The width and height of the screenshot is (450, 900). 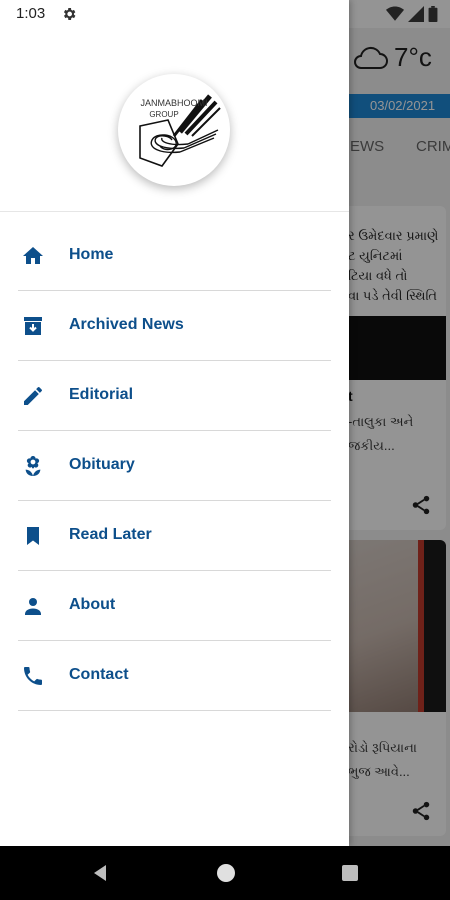 What do you see at coordinates (101, 394) in the screenshot?
I see `menu-item-label: Editorial` at bounding box center [101, 394].